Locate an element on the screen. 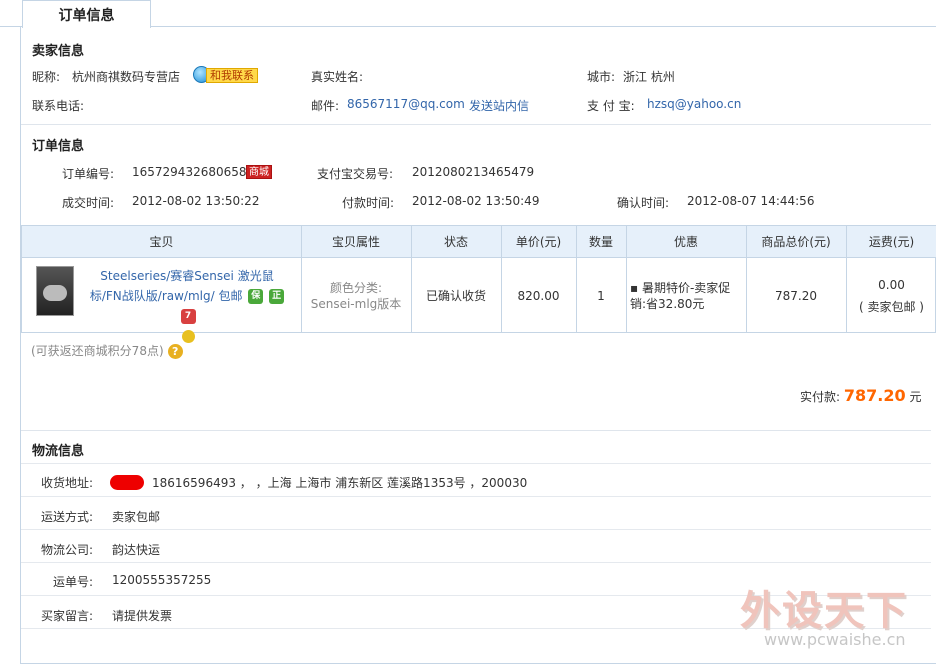 The width and height of the screenshot is (936, 669). seller-nickname: 杭州商祺数码专营店 is located at coordinates (126, 77).